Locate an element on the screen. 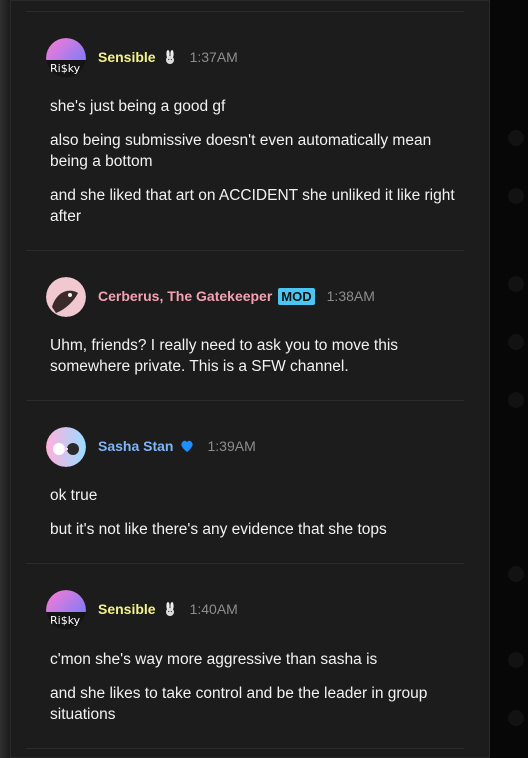  message-header: Sensible 1:40AM is located at coordinates (168, 609).